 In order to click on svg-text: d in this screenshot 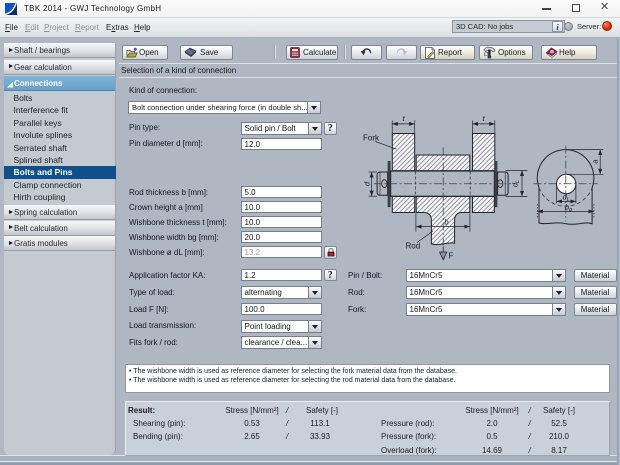, I will do `click(366, 183)`.